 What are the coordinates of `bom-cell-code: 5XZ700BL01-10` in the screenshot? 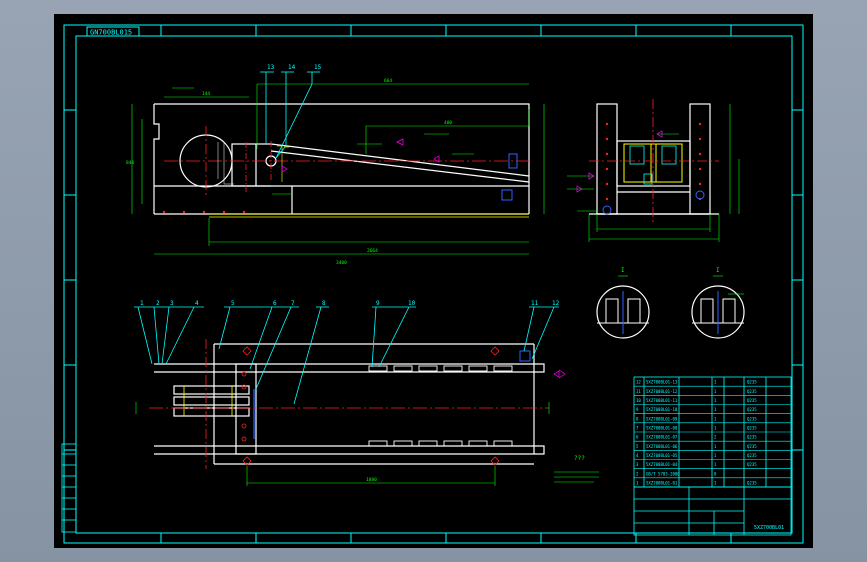 It's located at (662, 409).